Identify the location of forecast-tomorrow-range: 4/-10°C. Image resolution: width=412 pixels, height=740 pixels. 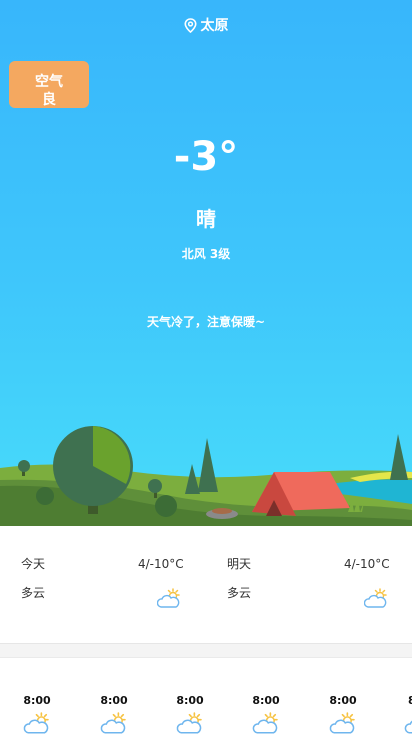
(367, 564).